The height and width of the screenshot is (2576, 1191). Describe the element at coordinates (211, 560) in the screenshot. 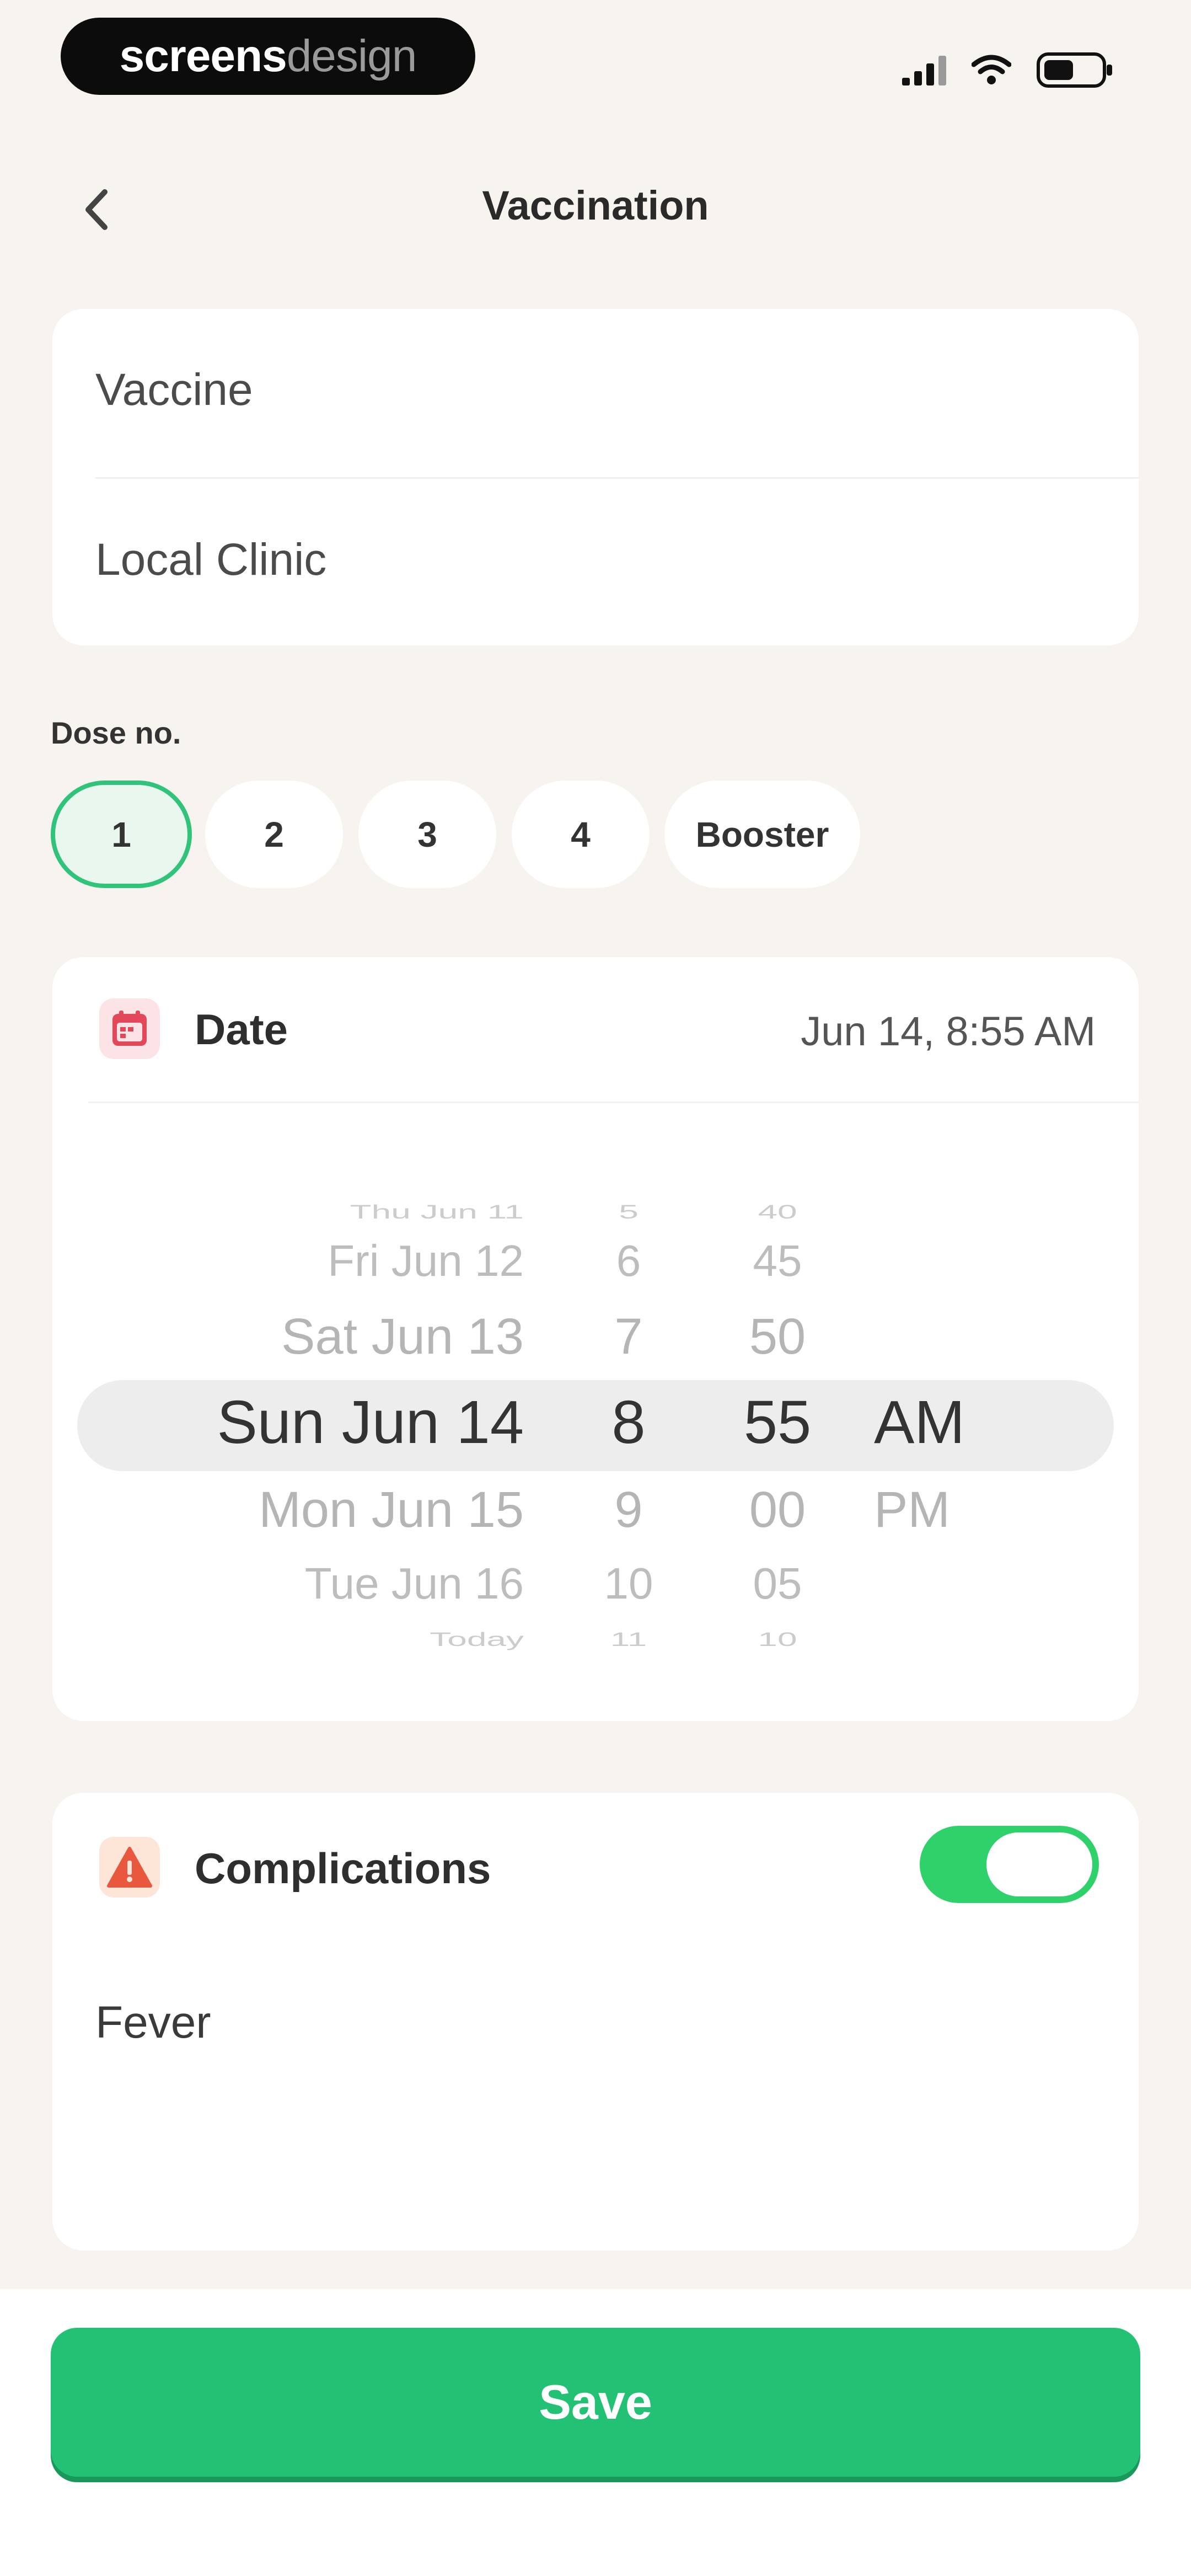

I see `clinic-field: Local Clinic` at that location.